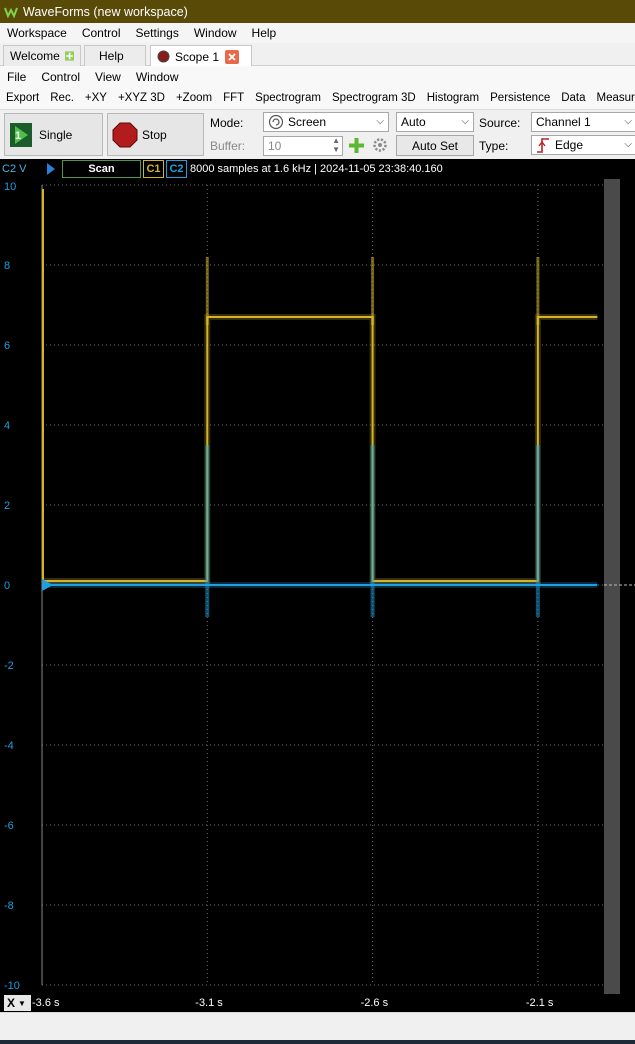 The width and height of the screenshot is (635, 1044). Describe the element at coordinates (61, 98) in the screenshot. I see `toolbar-rec: Rec.` at that location.